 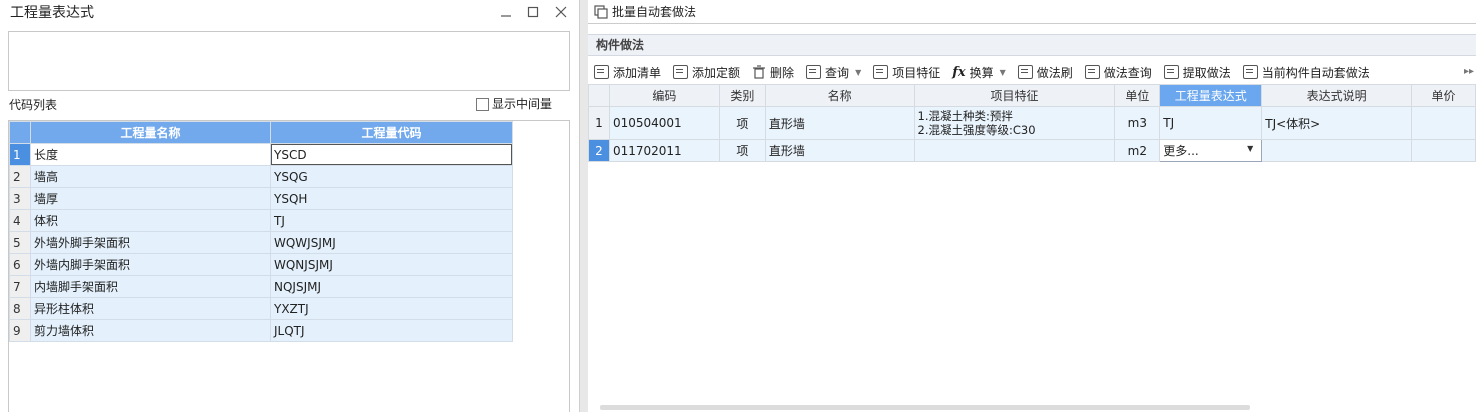 I want to click on column-header-name: 工程量名称, so click(x=150, y=132).